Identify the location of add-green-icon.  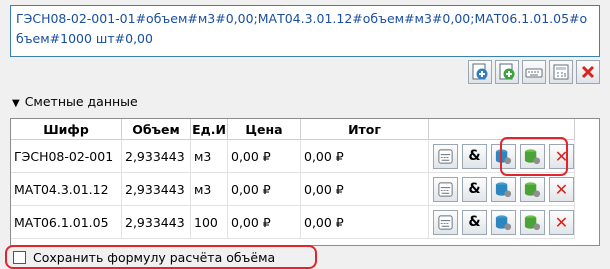
(507, 72).